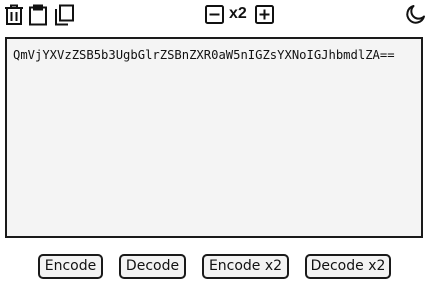  What do you see at coordinates (245, 266) in the screenshot?
I see `encode-x2-button: Encode x2` at bounding box center [245, 266].